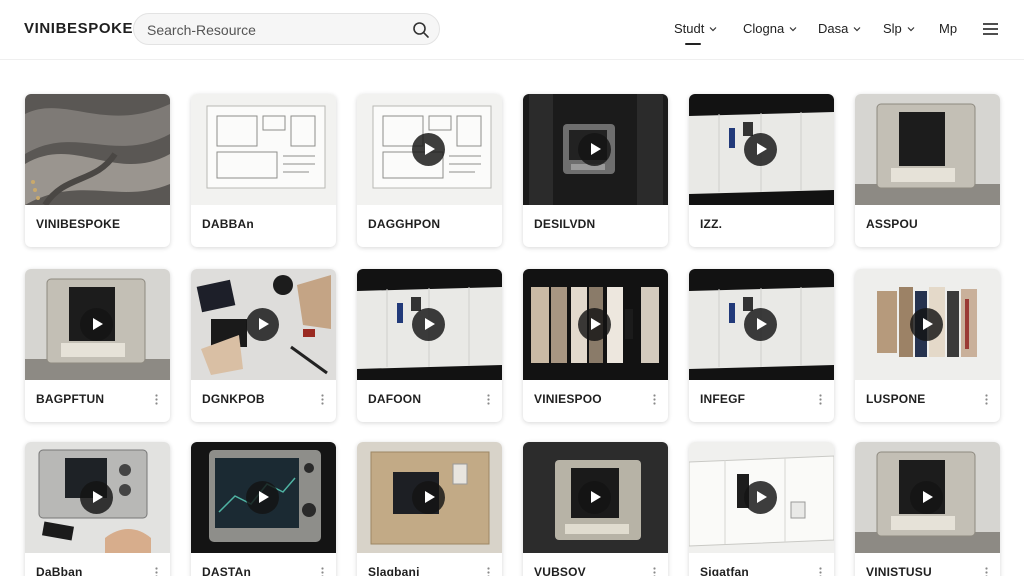 Image resolution: width=1024 pixels, height=576 pixels. I want to click on resource-title: DGNKPOB, so click(233, 399).